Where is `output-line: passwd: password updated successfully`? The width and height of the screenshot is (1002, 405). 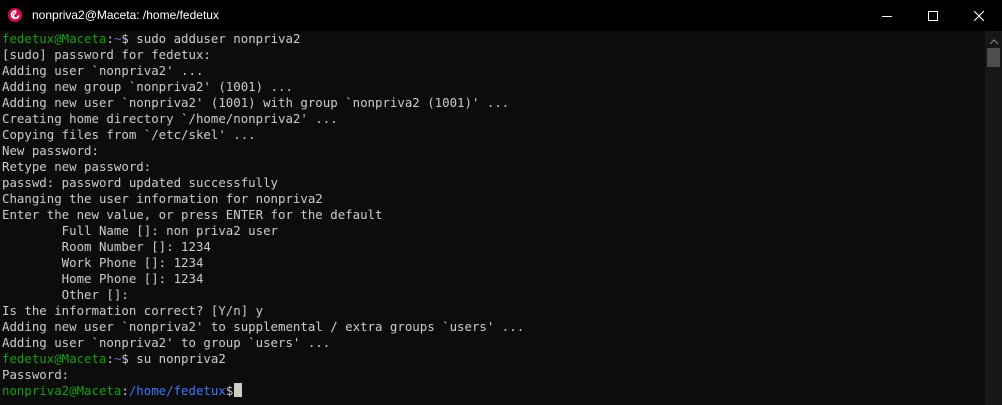
output-line: passwd: password updated successfully is located at coordinates (140, 182).